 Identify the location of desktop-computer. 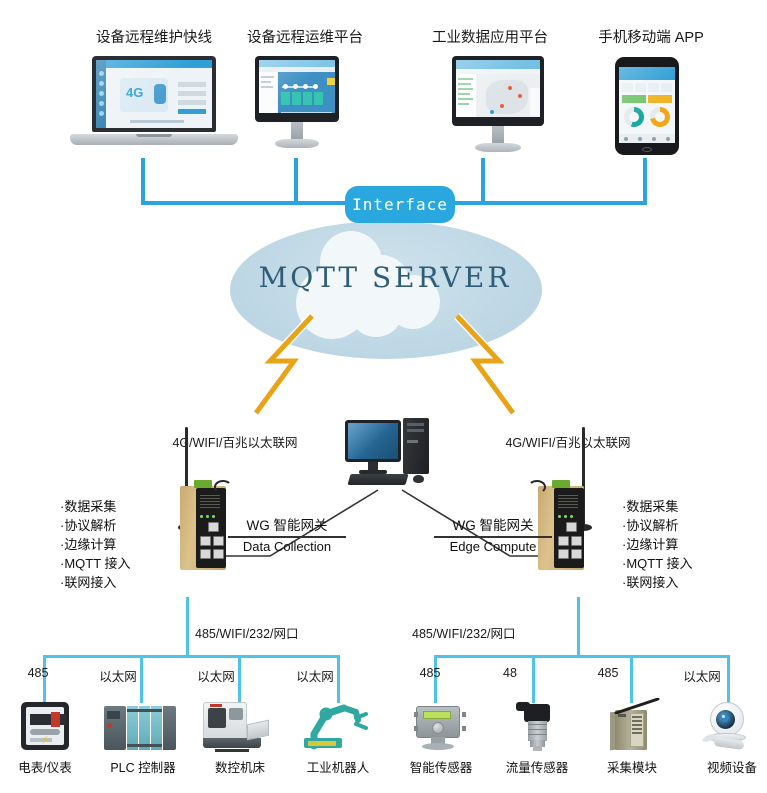
(391, 455).